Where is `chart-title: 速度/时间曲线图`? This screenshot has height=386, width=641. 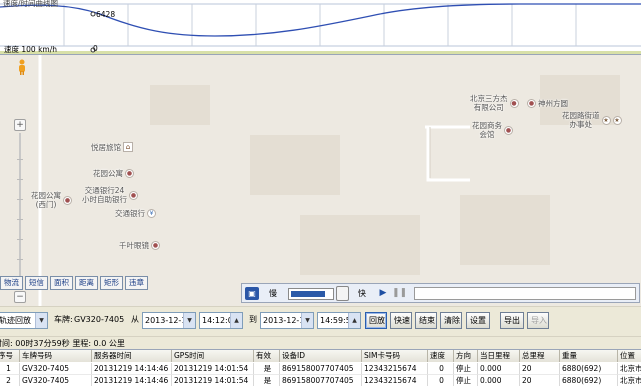
chart-title: 速度/时间曲线图 is located at coordinates (31, 4).